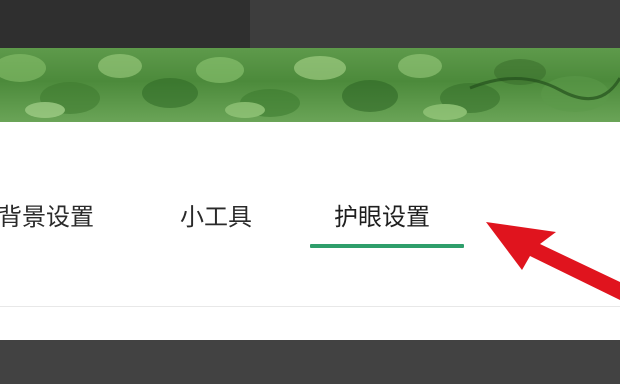 This screenshot has height=384, width=620. I want to click on tab-eye-protection-settings: 护眼设置, so click(382, 217).